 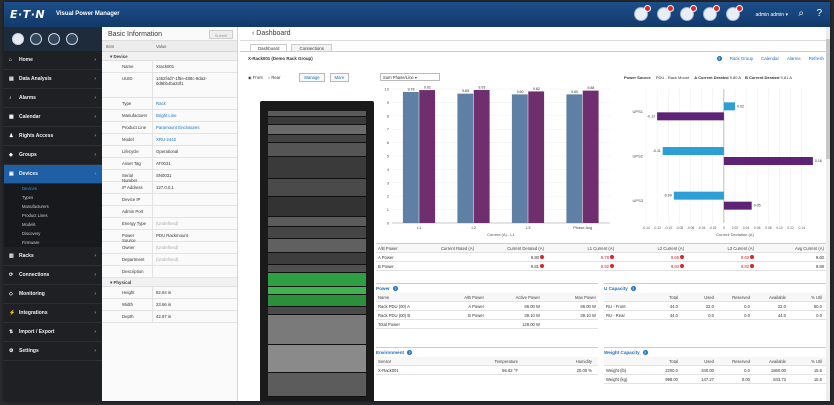 What do you see at coordinates (794, 58) in the screenshot?
I see `link-alarms: Alarms` at bounding box center [794, 58].